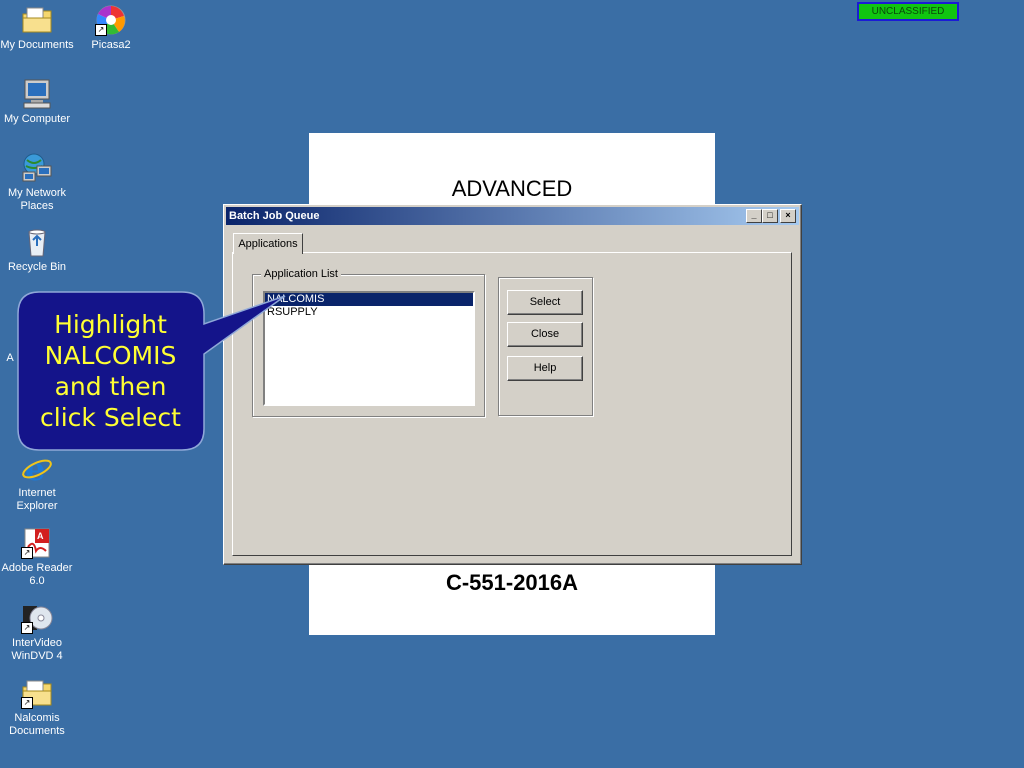 Image resolution: width=1024 pixels, height=768 pixels. What do you see at coordinates (274, 216) in the screenshot?
I see `window-title: Batch Job Queue` at bounding box center [274, 216].